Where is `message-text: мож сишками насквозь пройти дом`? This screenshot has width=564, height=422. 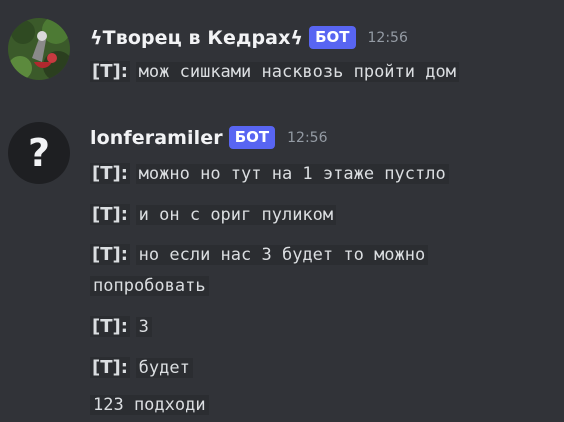
message-text: мож сишками насквозь пройти дом is located at coordinates (297, 72).